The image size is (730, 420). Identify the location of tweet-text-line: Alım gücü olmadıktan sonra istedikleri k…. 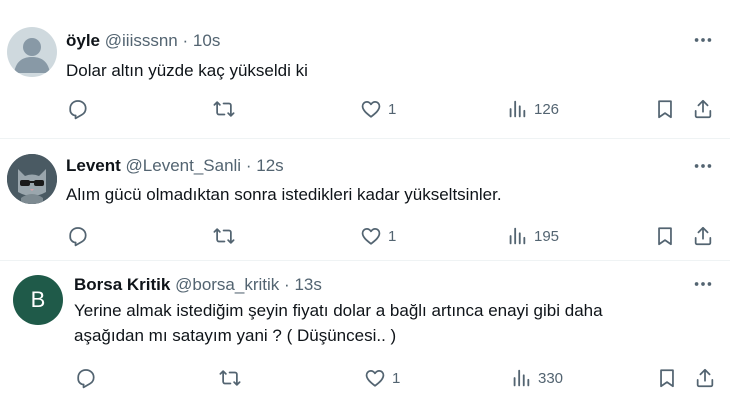
(284, 194).